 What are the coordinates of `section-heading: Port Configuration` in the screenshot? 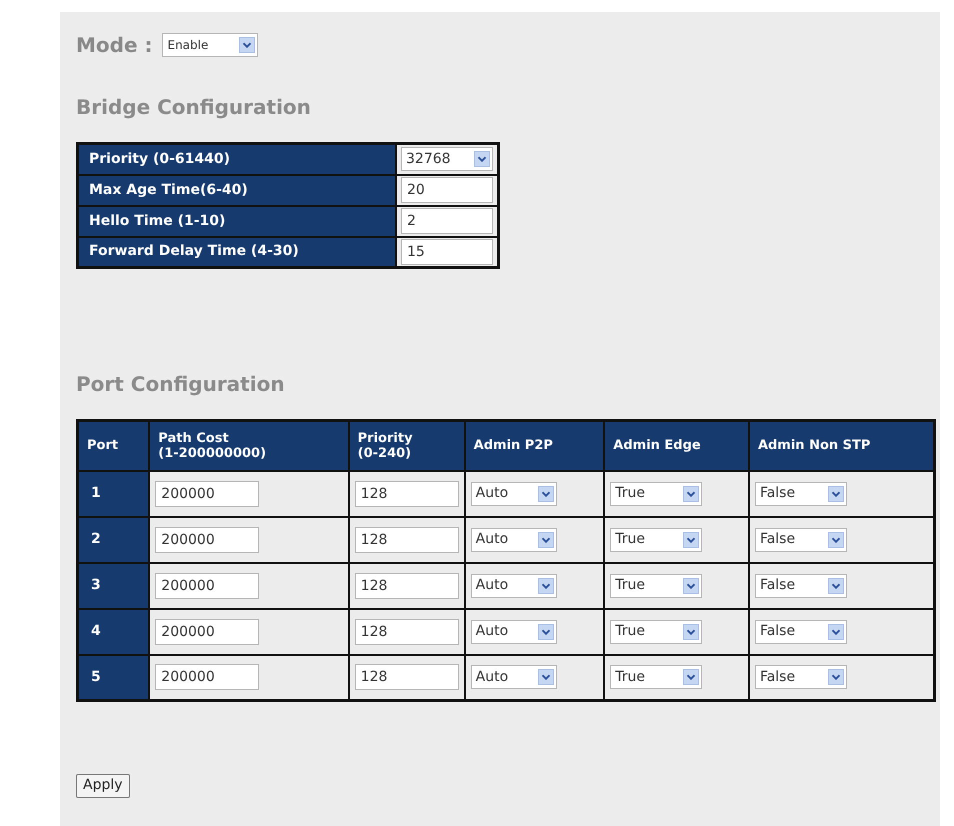 It's located at (181, 384).